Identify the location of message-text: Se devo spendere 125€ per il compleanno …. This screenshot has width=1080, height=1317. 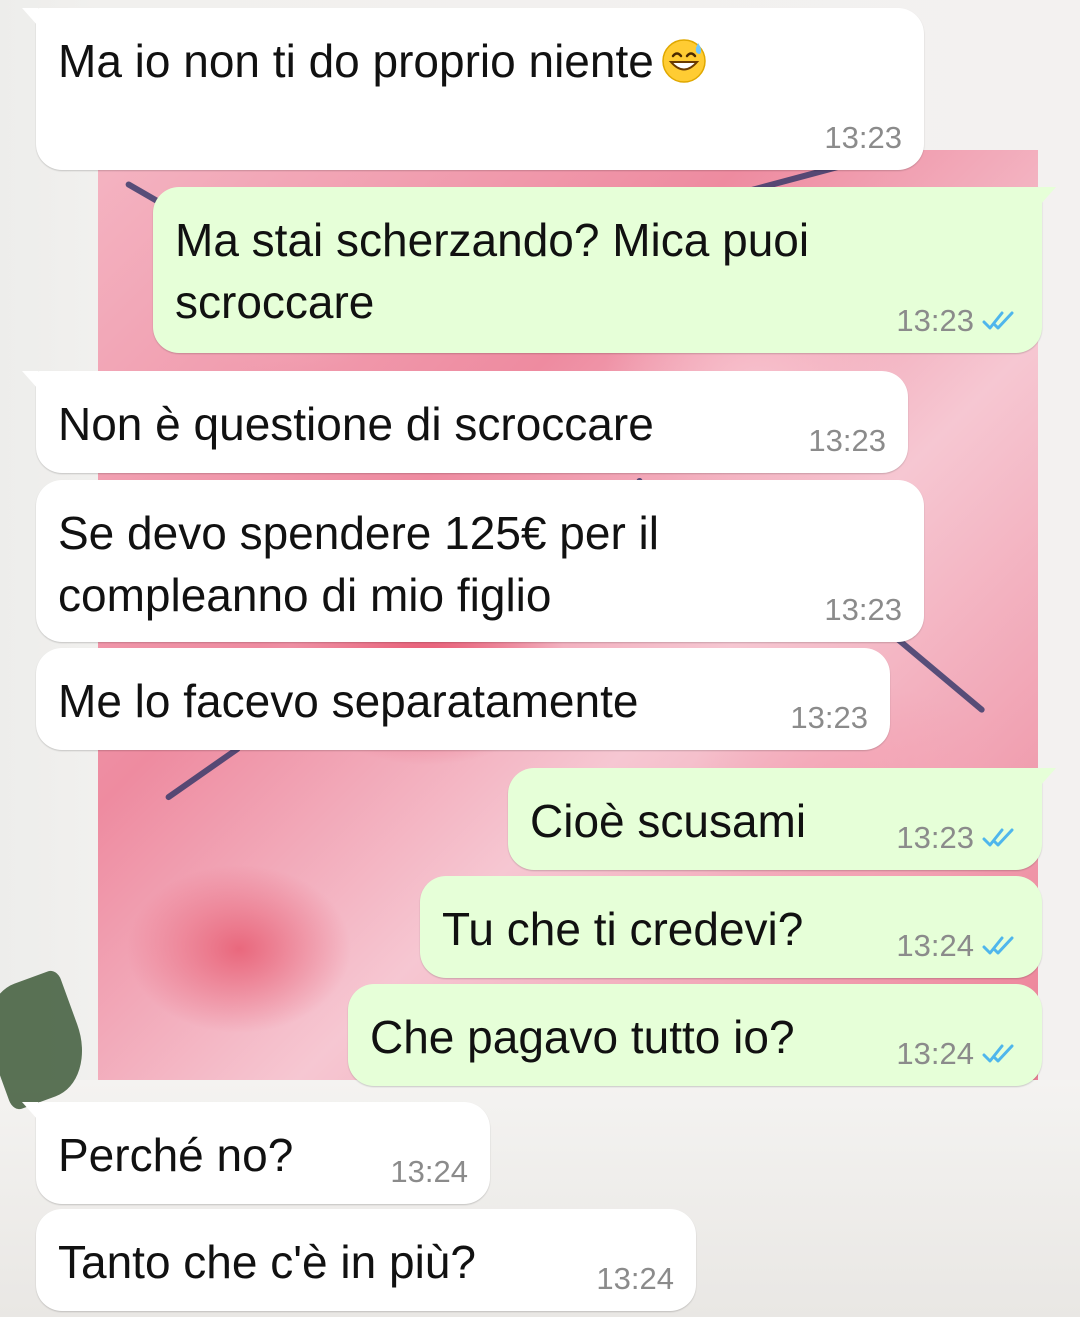
(358, 564).